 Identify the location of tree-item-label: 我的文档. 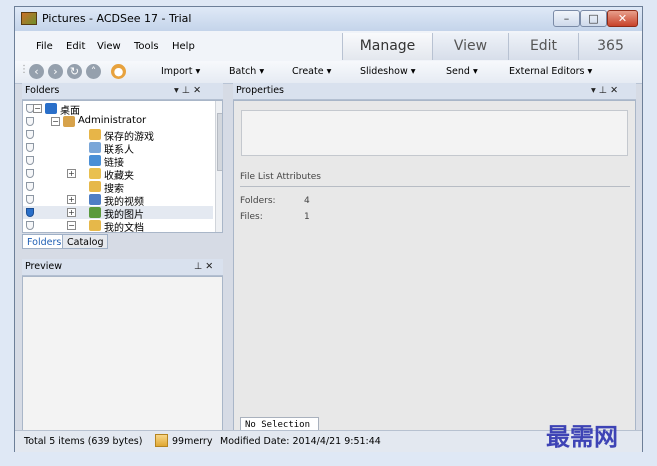
(124, 228).